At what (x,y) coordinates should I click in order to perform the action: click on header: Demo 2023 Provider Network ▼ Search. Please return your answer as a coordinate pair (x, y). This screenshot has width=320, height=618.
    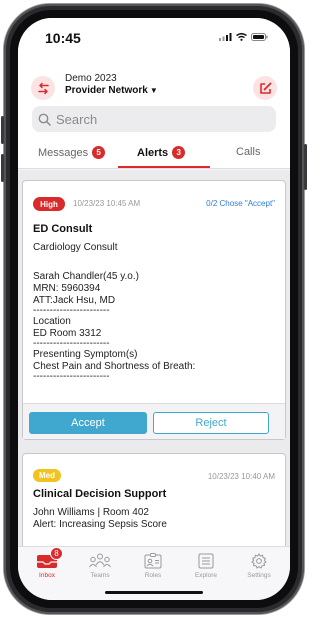
    Looking at the image, I should click on (154, 101).